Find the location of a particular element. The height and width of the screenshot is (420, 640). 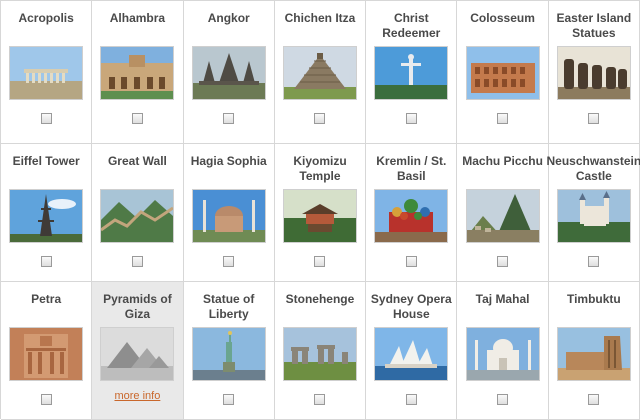

wonder-name: Angkor is located at coordinates (228, 18).